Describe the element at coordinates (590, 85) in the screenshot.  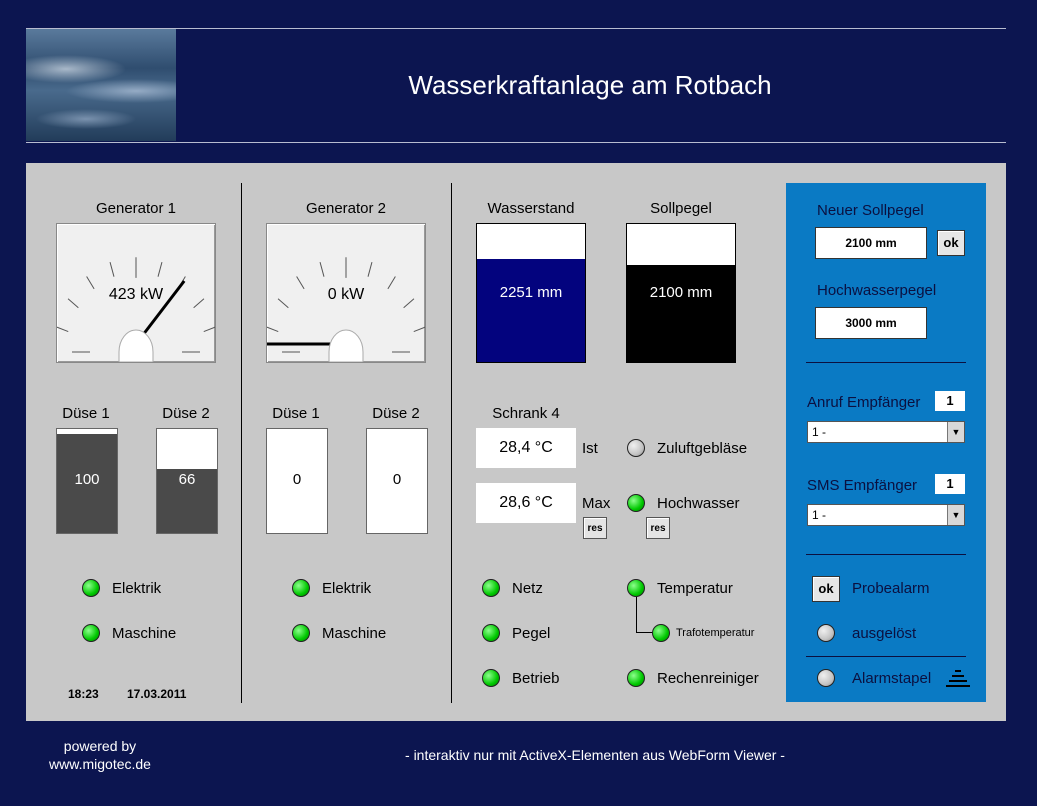
I see `page-title: Wasserkraftanlage am Rotbach` at that location.